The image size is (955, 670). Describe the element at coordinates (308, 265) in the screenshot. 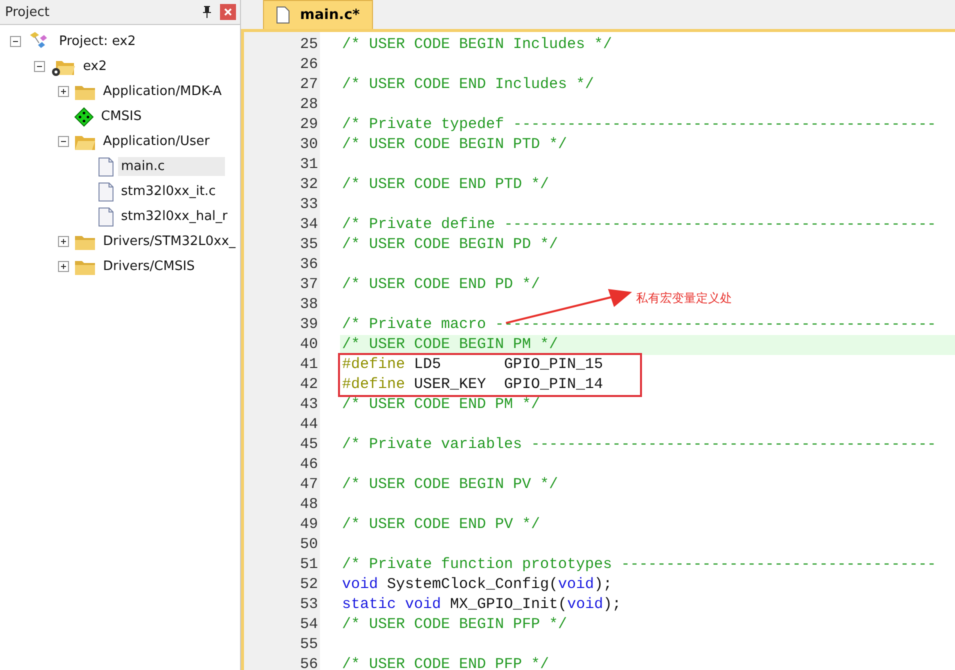

I see `line-number: 36` at that location.